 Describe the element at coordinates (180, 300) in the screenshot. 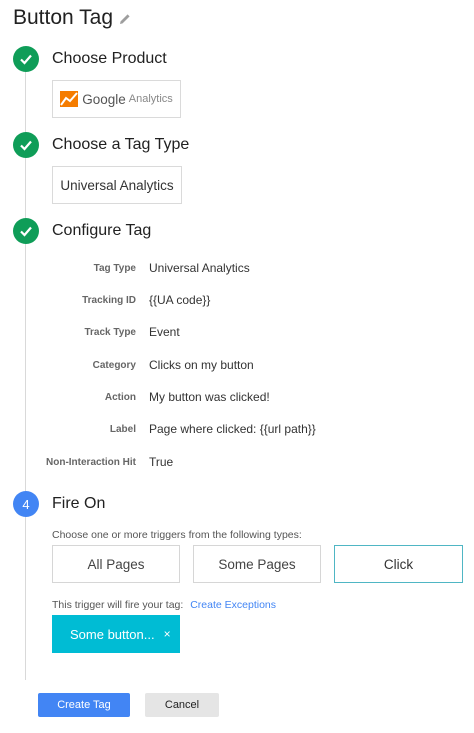

I see `config-value: {{UA code}}` at that location.